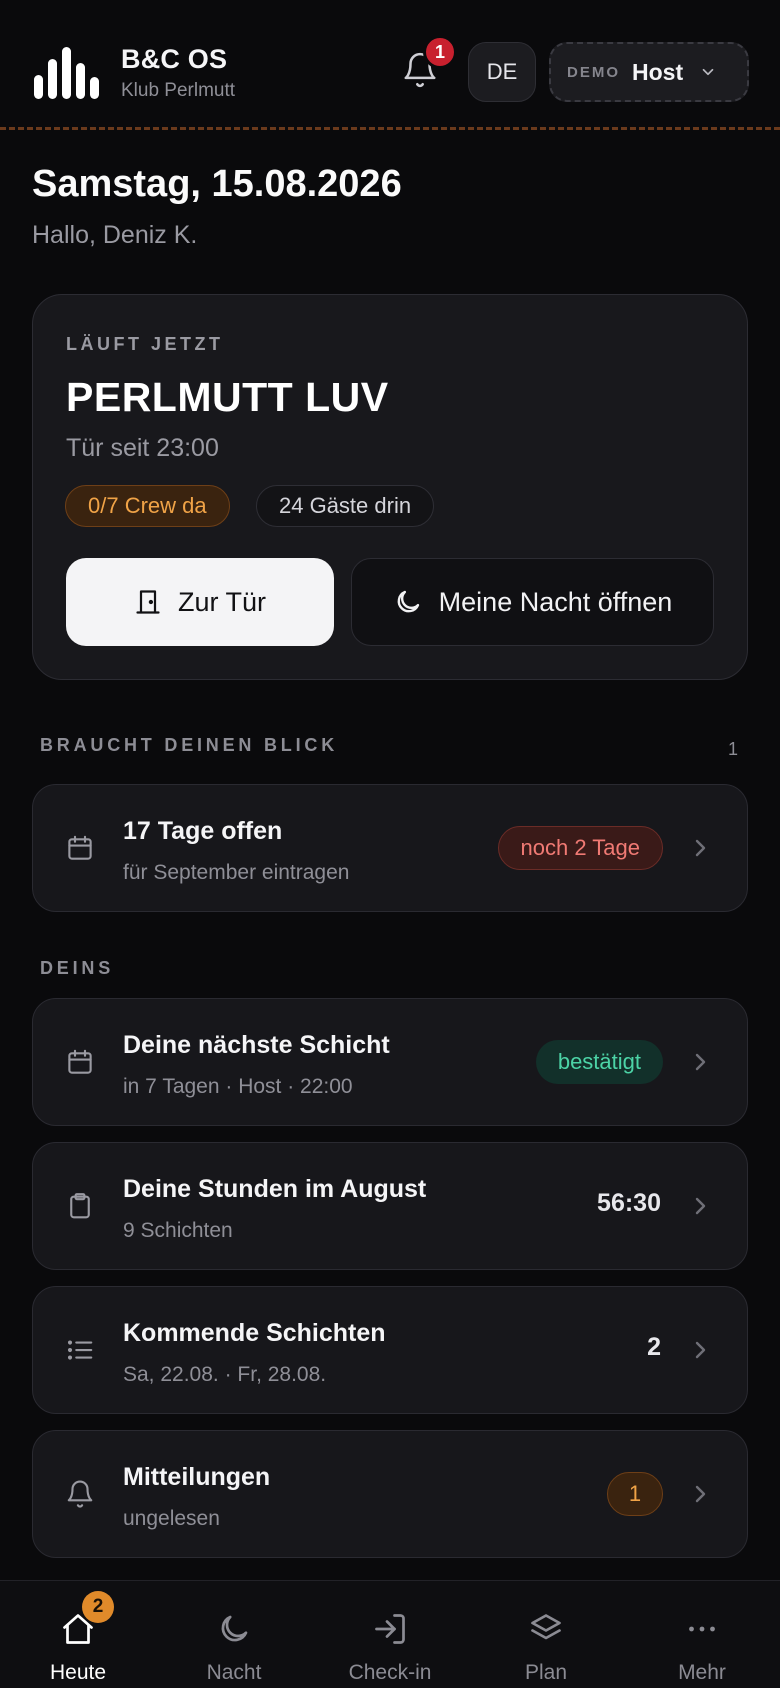 This screenshot has width=780, height=1688. I want to click on go-to-door-button: Zur Tür, so click(200, 602).